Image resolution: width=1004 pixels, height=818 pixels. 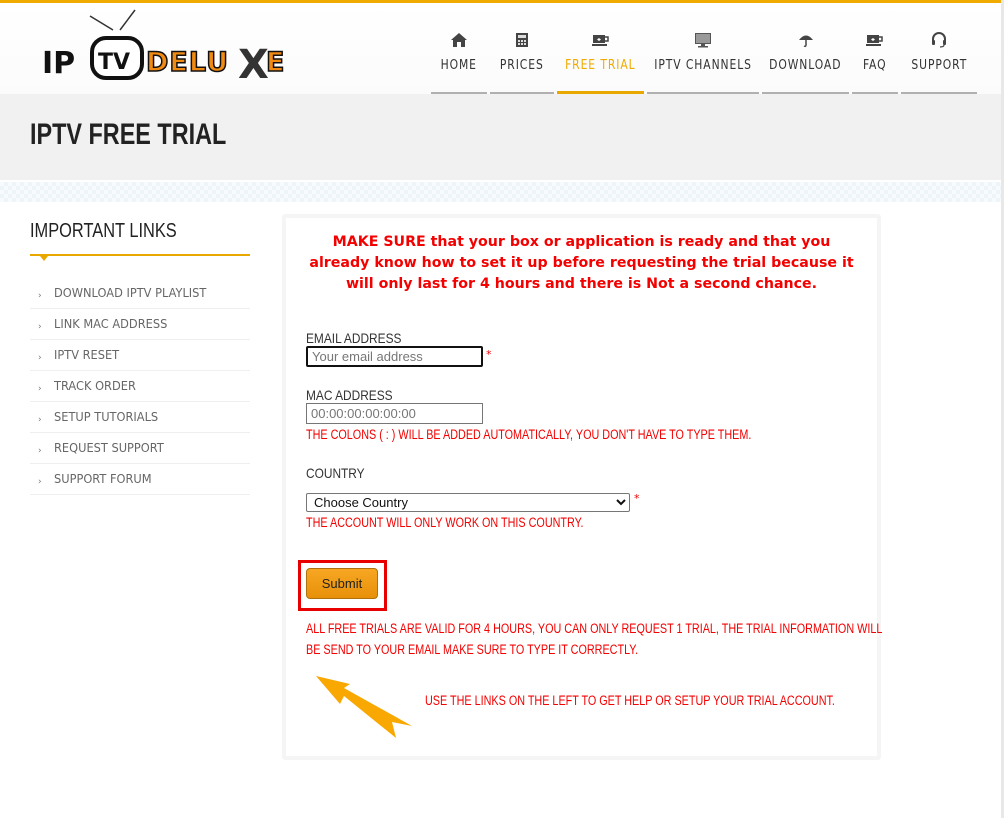 I want to click on nav-item-home: HOME, so click(x=459, y=48).